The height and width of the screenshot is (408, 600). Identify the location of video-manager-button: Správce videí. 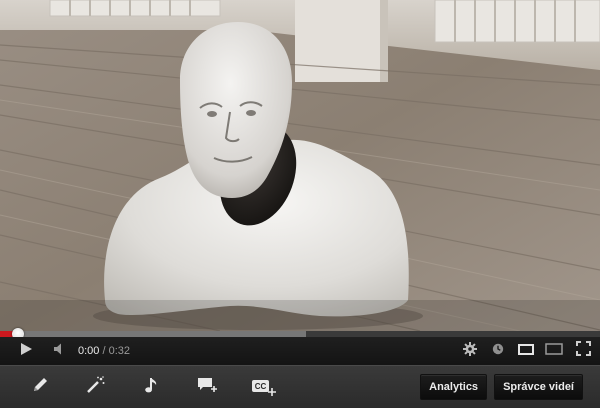
(538, 387).